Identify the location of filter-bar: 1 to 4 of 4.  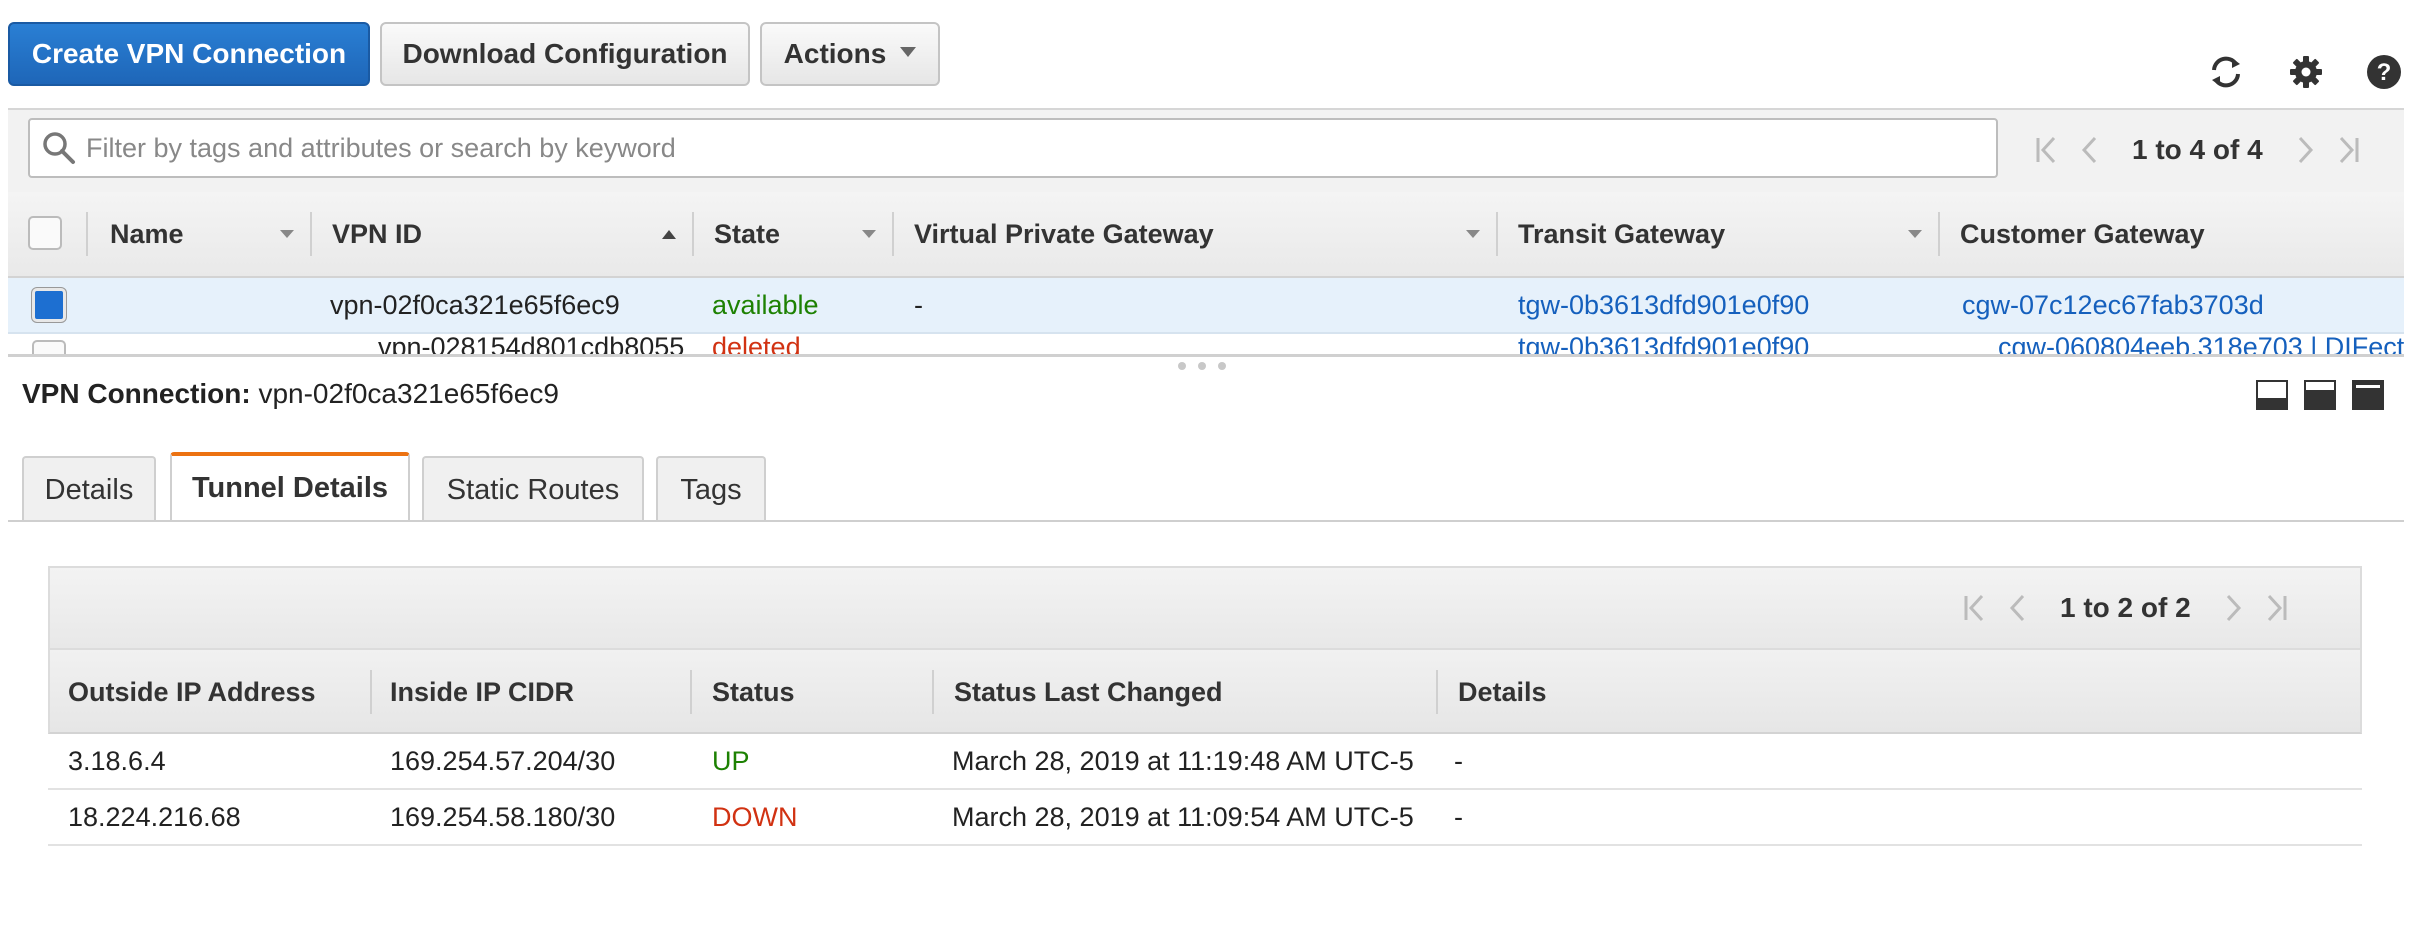
(1206, 151).